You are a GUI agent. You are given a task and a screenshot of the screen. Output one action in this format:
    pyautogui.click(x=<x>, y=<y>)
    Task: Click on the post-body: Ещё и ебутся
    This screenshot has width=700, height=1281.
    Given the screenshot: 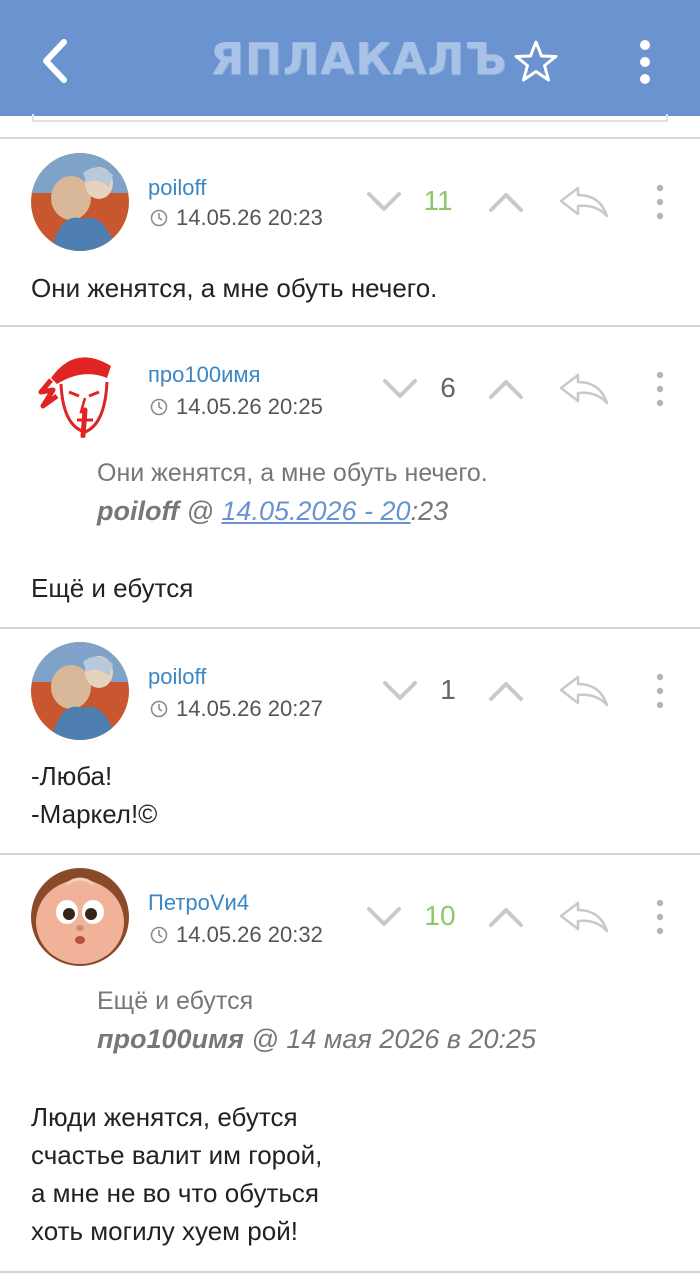 What is the action you would take?
    pyautogui.click(x=112, y=588)
    